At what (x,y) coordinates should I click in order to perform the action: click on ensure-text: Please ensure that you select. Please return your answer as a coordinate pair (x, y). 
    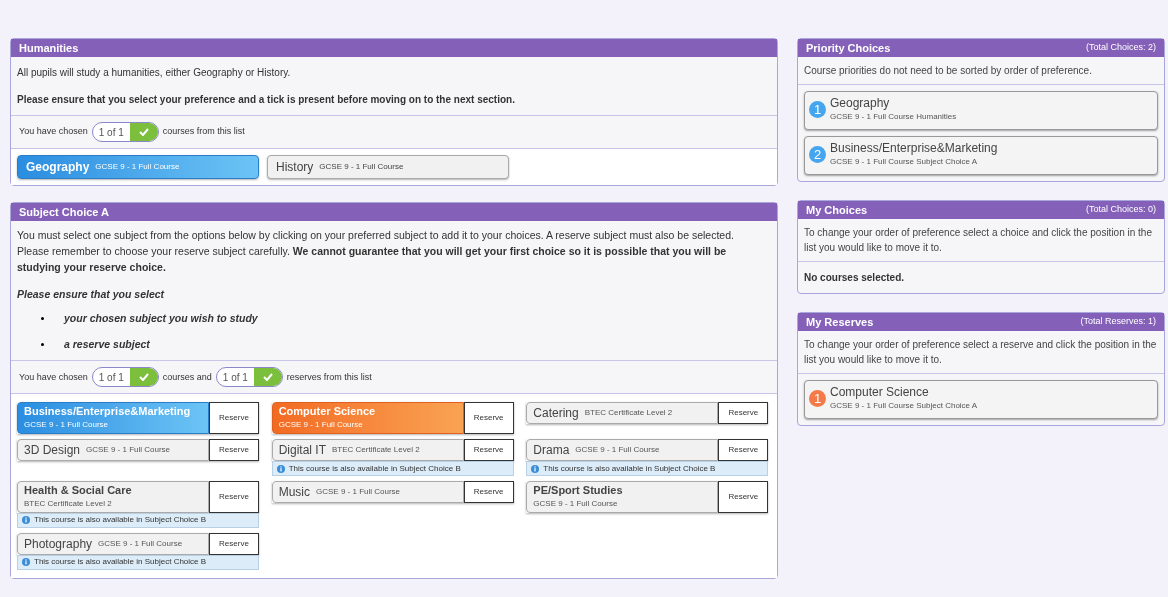
    Looking at the image, I should click on (91, 294).